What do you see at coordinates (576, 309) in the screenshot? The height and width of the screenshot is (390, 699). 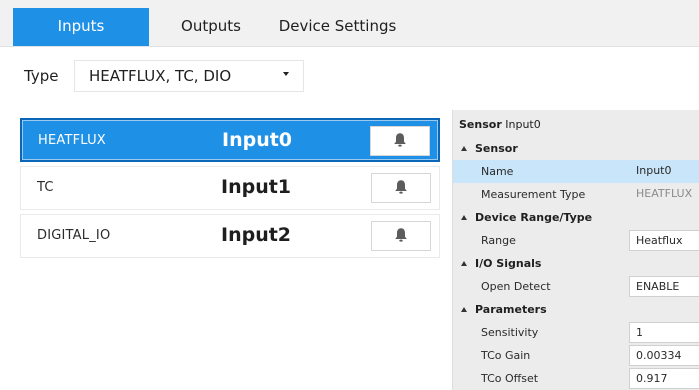 I see `category-parameters: Parameters` at bounding box center [576, 309].